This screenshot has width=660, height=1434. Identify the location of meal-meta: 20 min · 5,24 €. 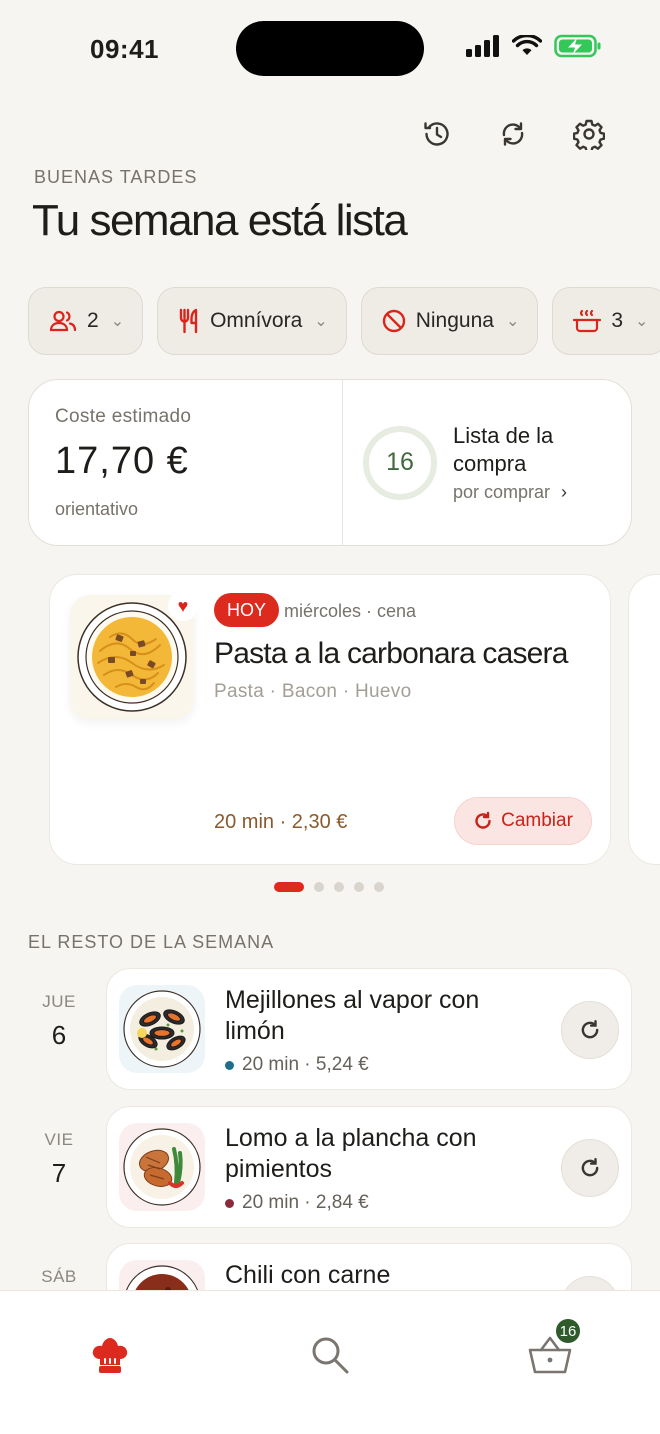
(297, 1065).